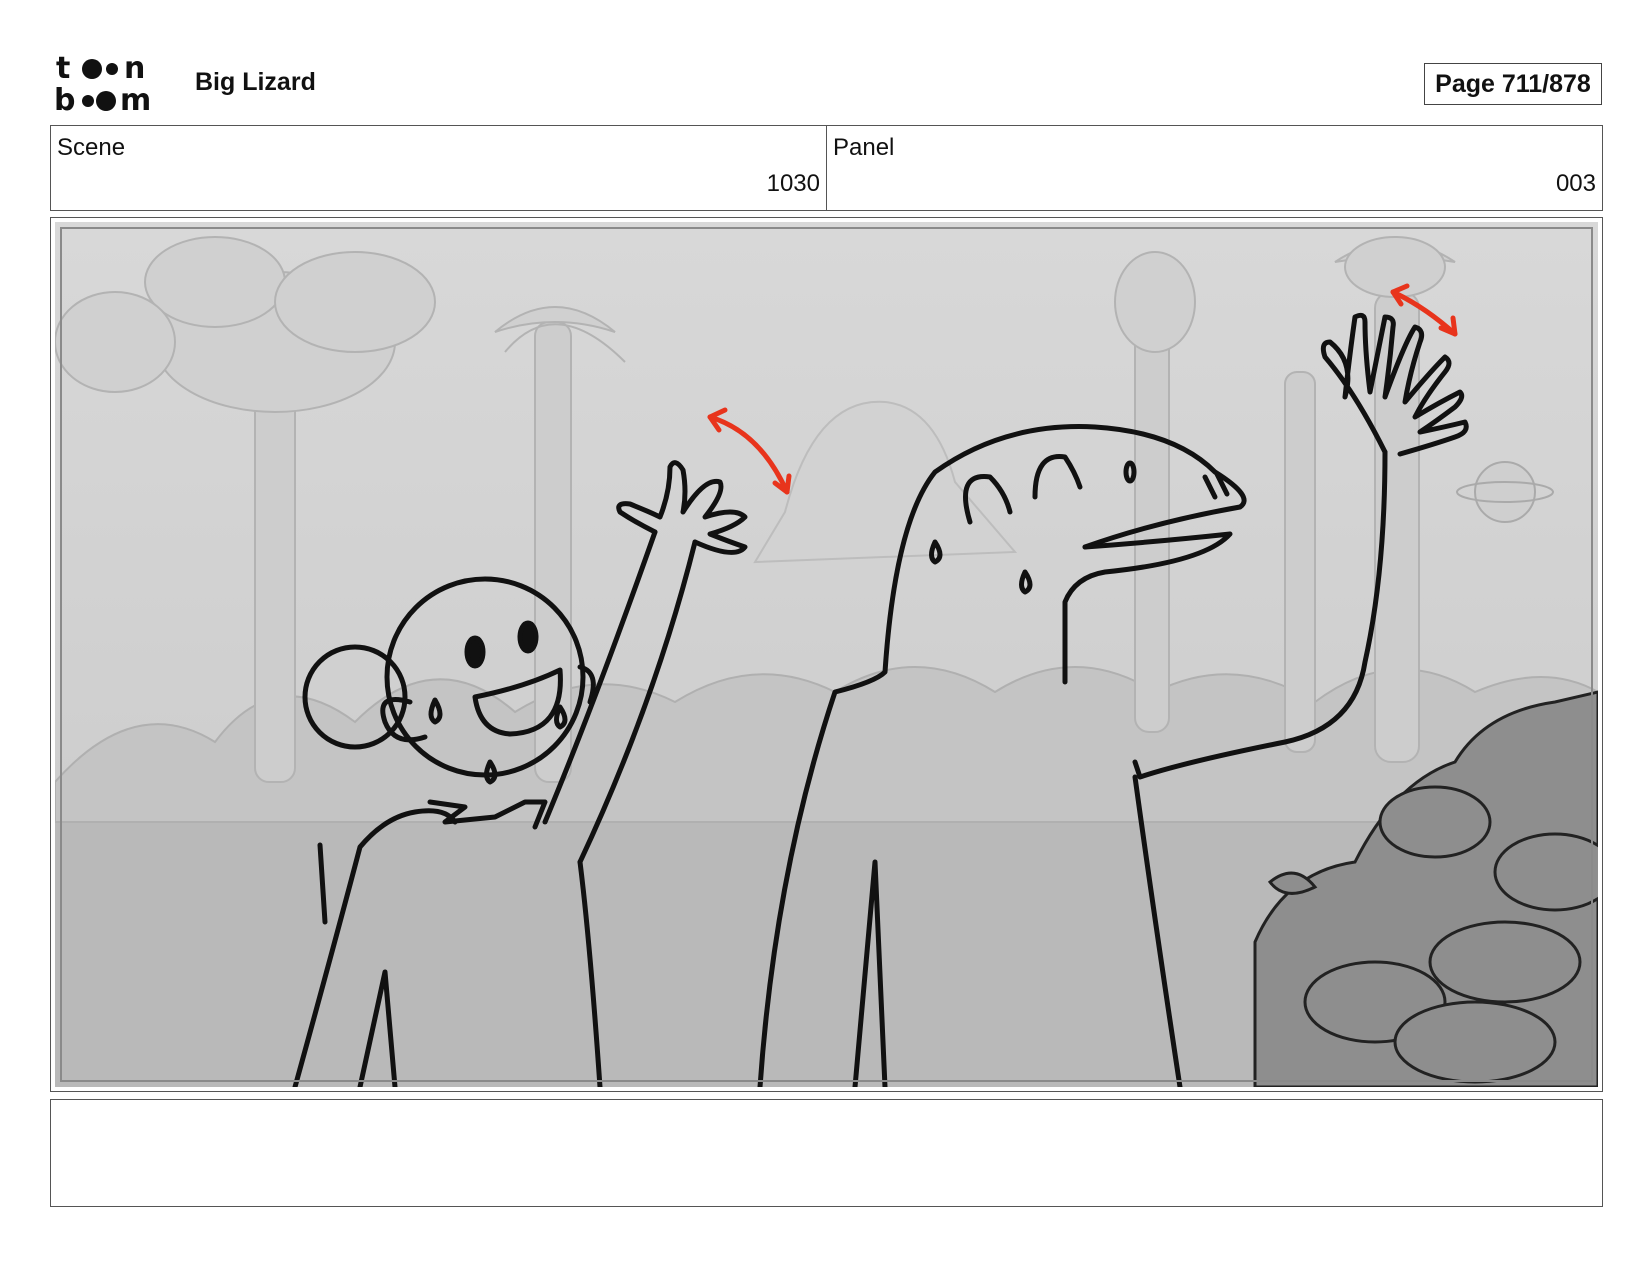 This screenshot has height=1275, width=1650. Describe the element at coordinates (864, 147) in the screenshot. I see `panel-label: Panel` at that location.